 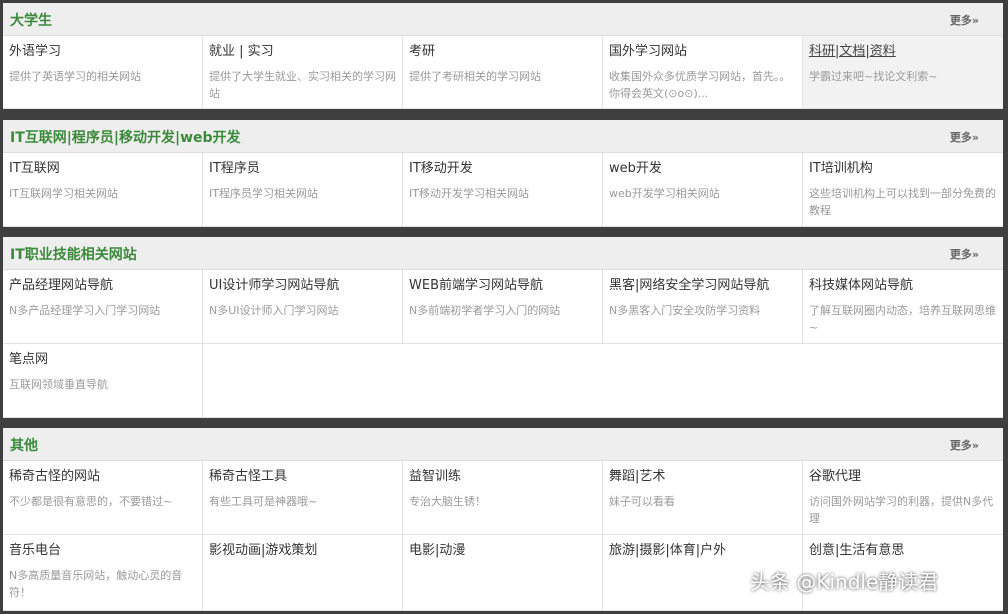 What do you see at coordinates (73, 255) in the screenshot?
I see `section-title: IT职业技能相关网站` at bounding box center [73, 255].